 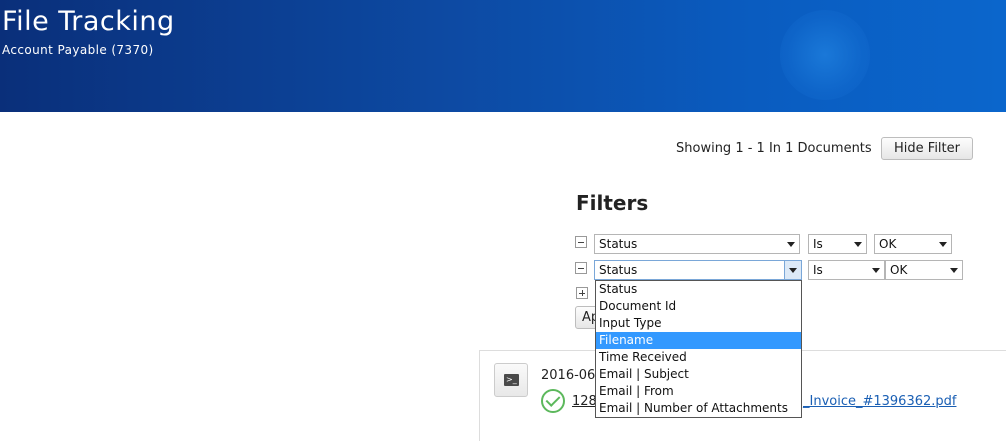 I want to click on dropdown-option-email-from: Email | From, so click(x=698, y=391).